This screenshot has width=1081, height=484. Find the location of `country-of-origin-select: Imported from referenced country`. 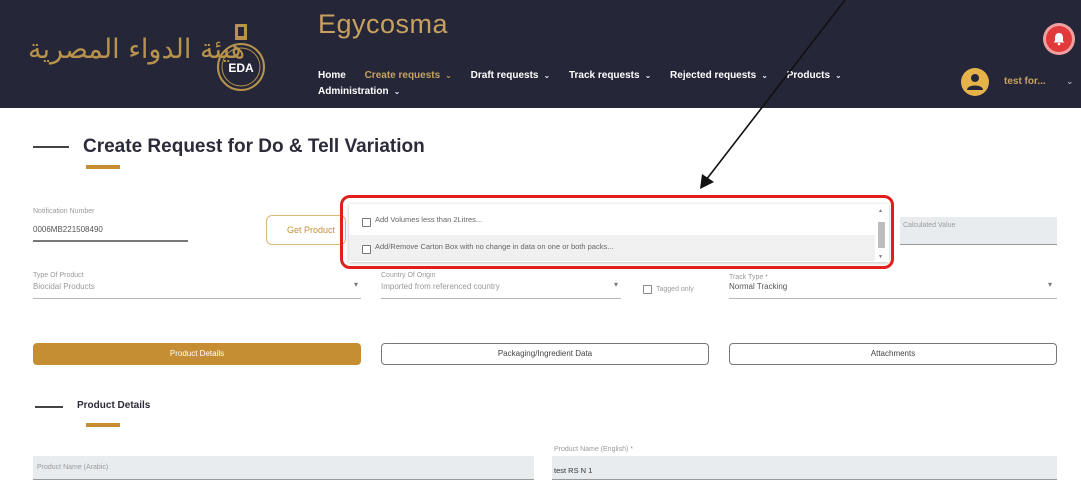

country-of-origin-select: Imported from referenced country is located at coordinates (440, 286).